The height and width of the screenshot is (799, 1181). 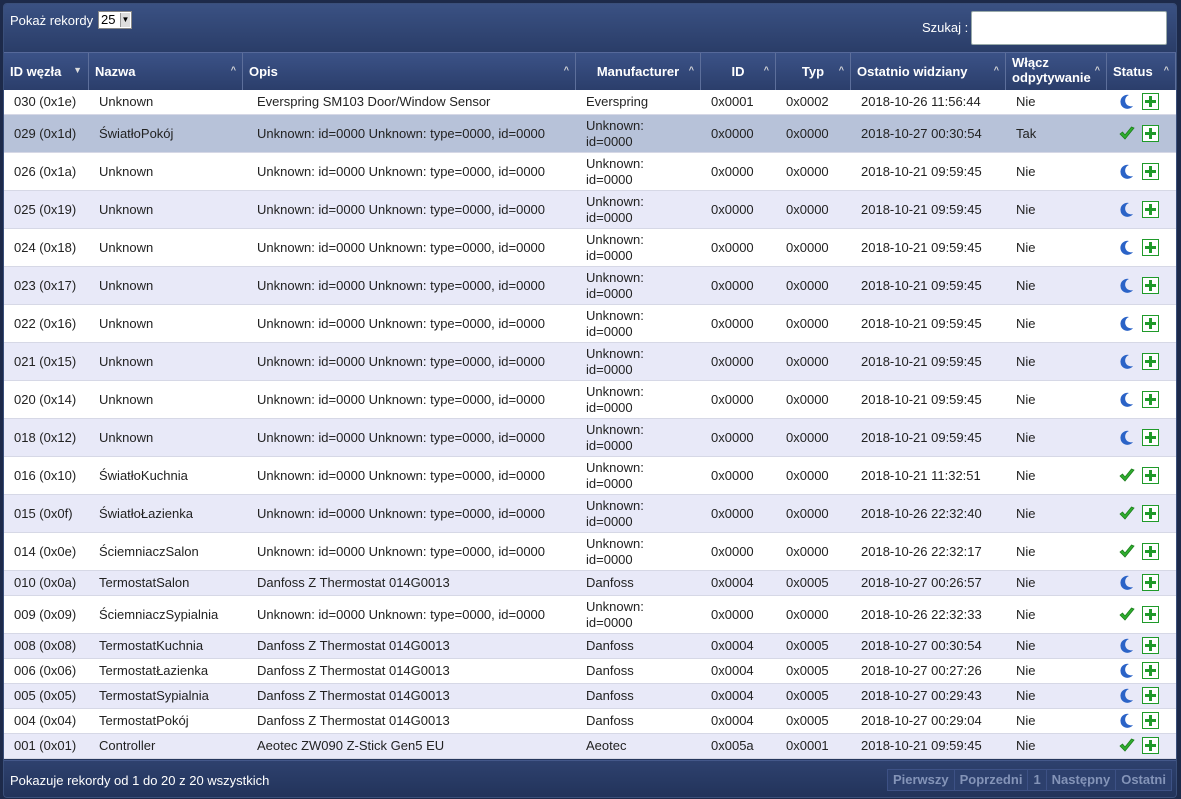 What do you see at coordinates (1139, 721) in the screenshot?
I see `status-icons` at bounding box center [1139, 721].